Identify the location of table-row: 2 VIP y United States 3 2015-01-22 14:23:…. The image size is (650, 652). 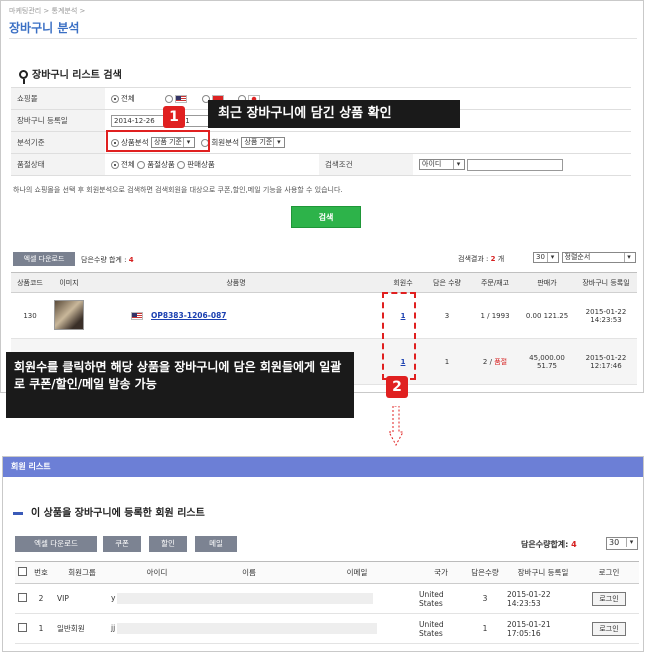
(327, 598).